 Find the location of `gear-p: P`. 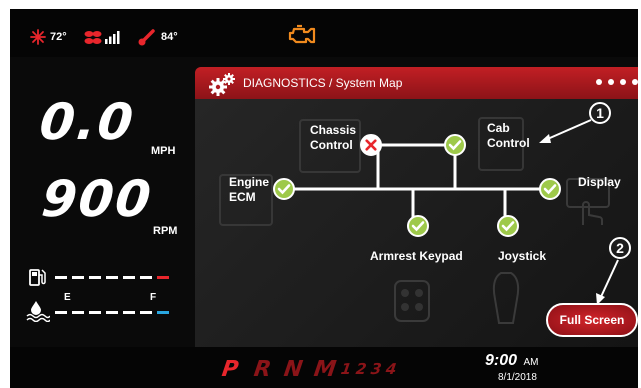

gear-p: P is located at coordinates (230, 369).